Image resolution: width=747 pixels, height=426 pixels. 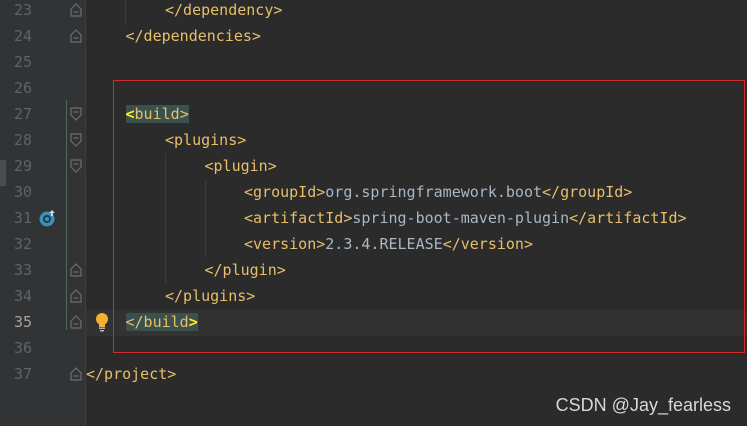 What do you see at coordinates (373, 374) in the screenshot?
I see `code-line: 37 </project>` at bounding box center [373, 374].